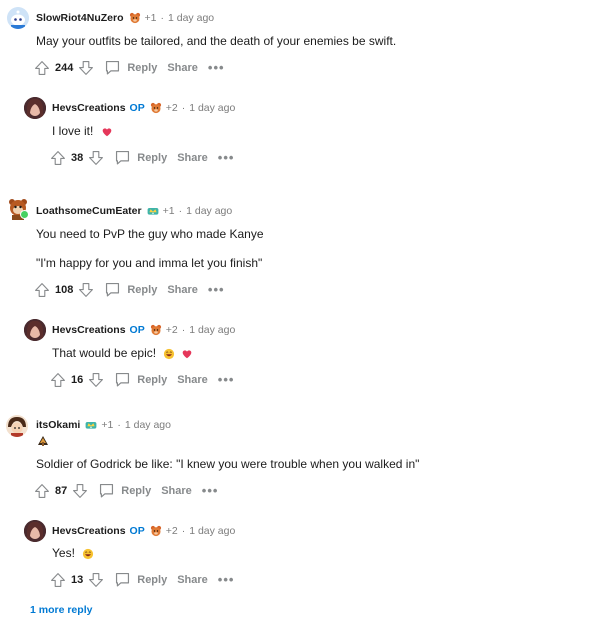 This screenshot has height=637, width=600. I want to click on comment-actions: 13 Reply Share •••, so click(142, 579).